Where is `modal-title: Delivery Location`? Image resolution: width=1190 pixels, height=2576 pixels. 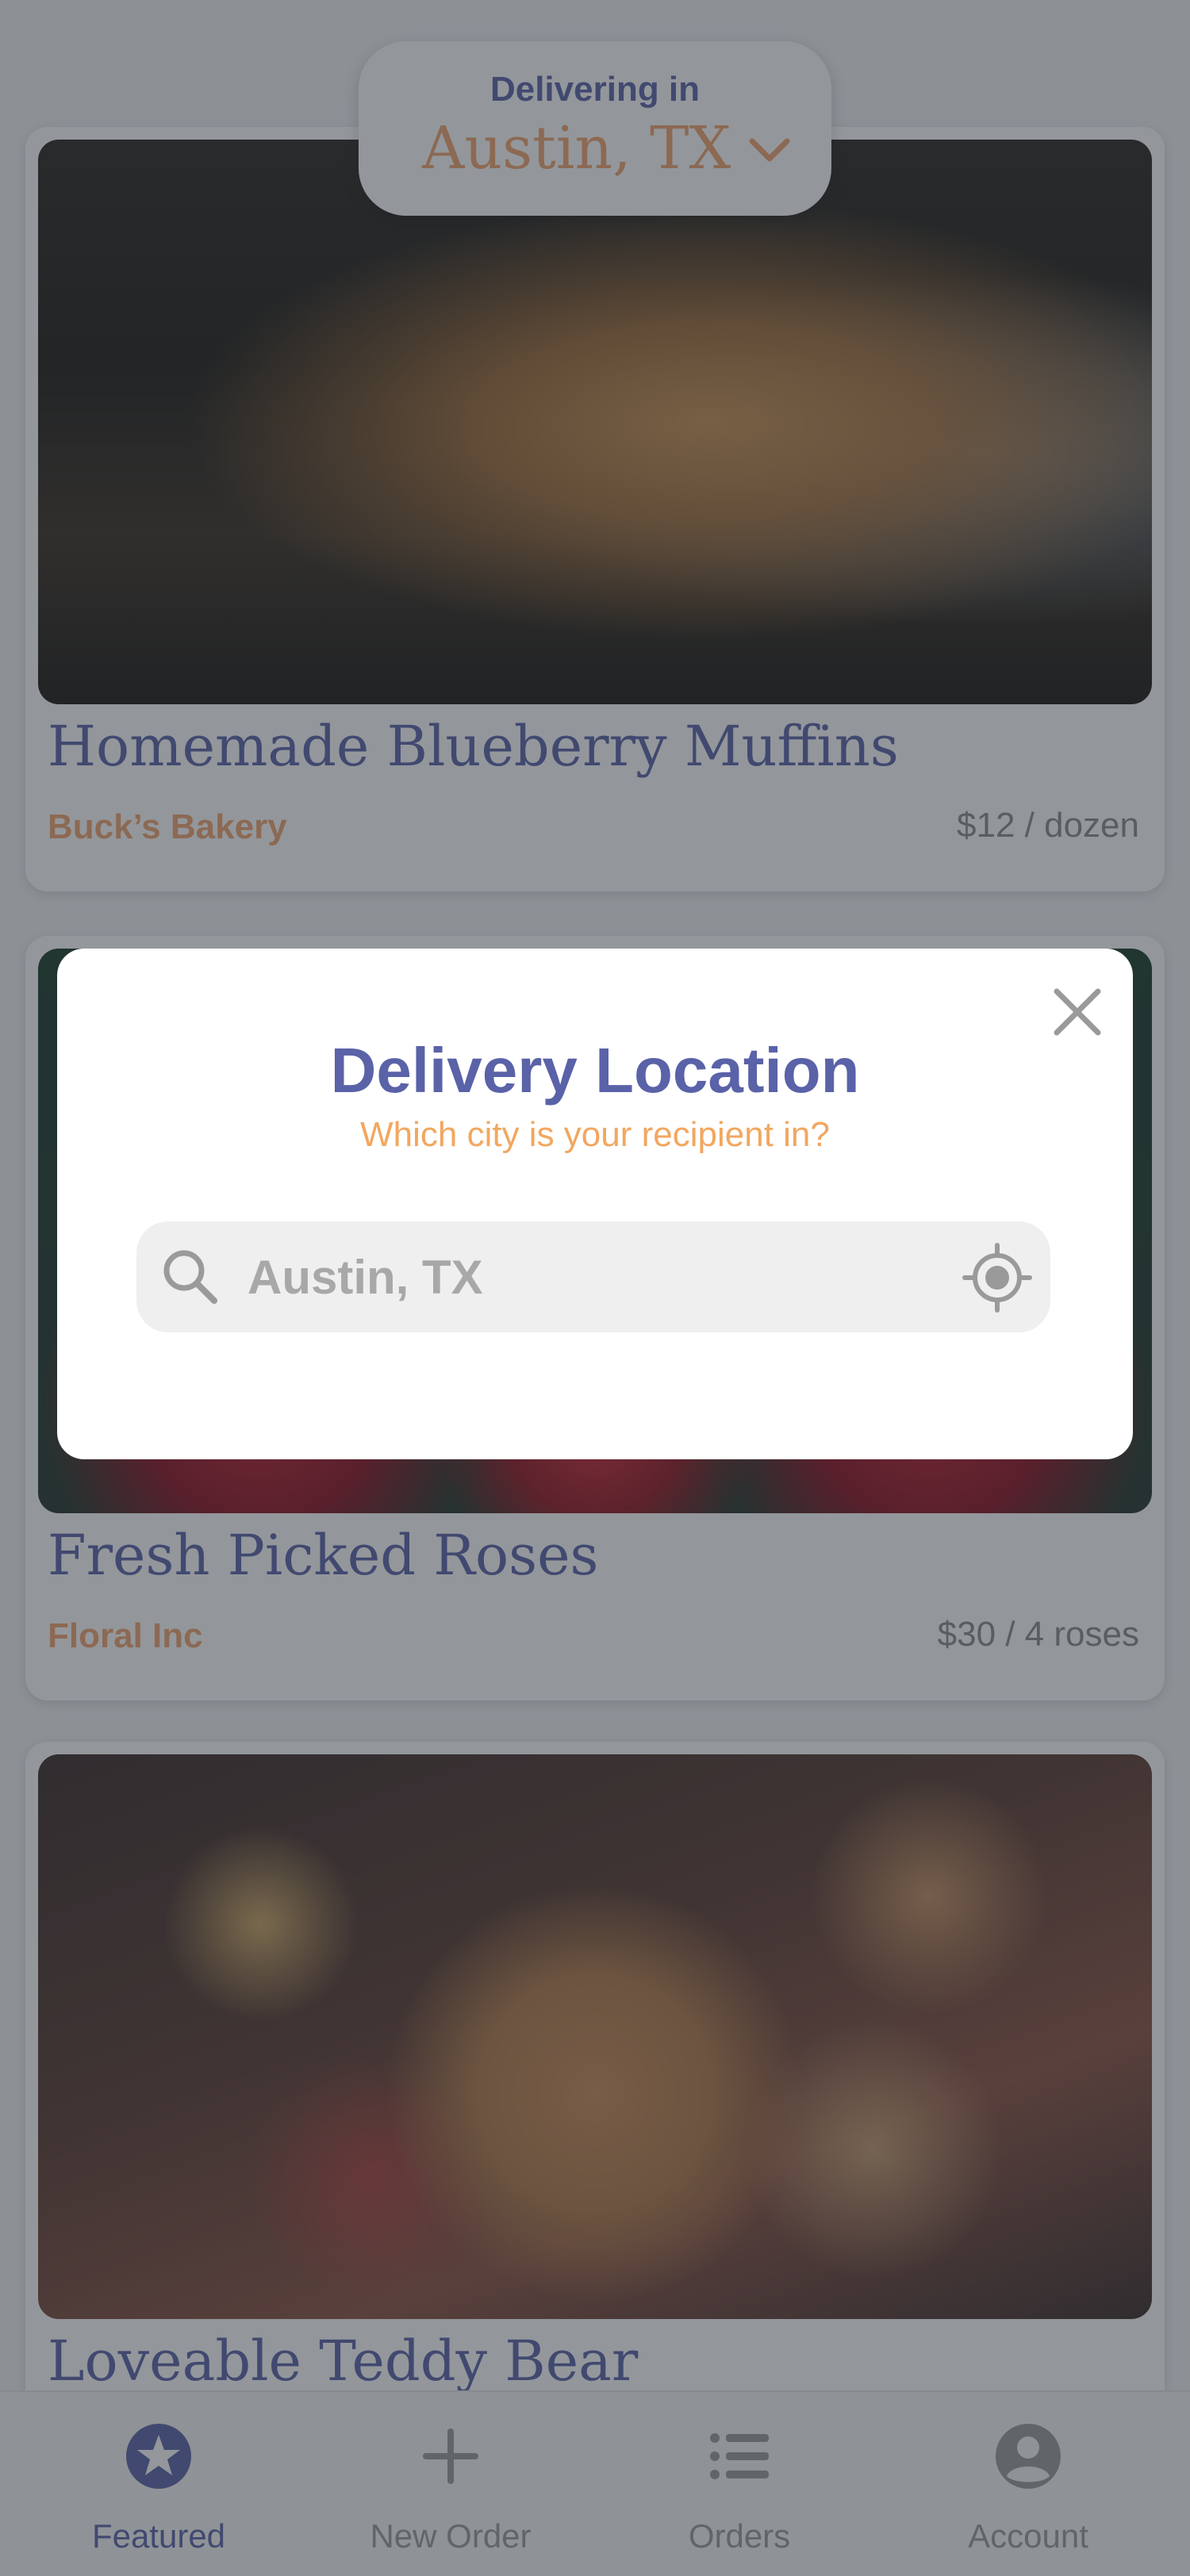
modal-title: Delivery Location is located at coordinates (595, 1071).